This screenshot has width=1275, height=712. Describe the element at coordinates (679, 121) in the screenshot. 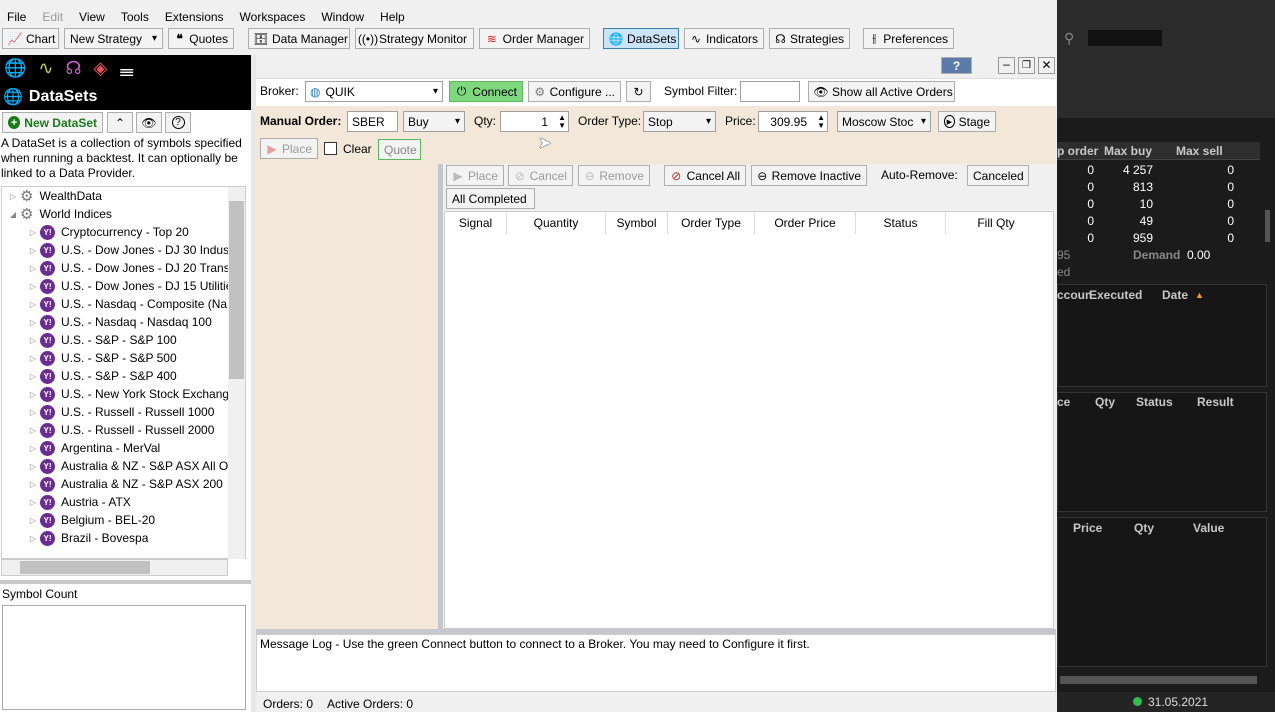

I see `order-type-select: Stop` at that location.